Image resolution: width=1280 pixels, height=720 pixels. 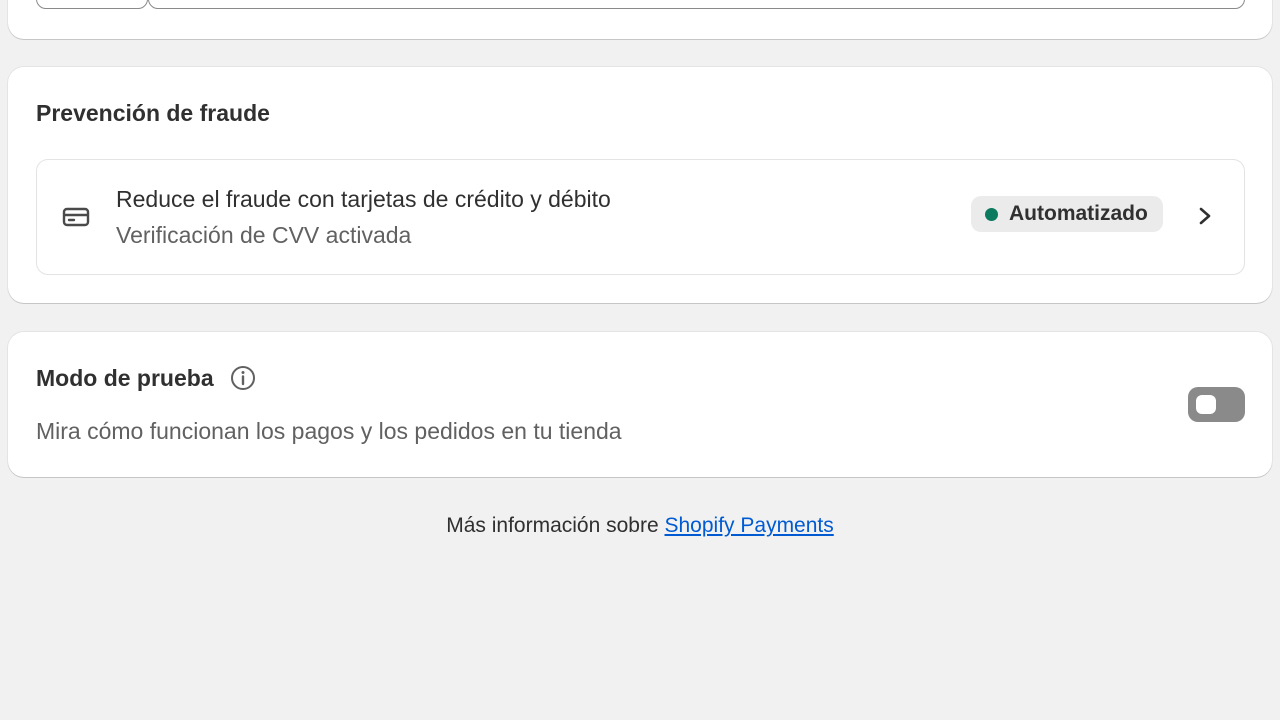 What do you see at coordinates (696, 4) in the screenshot?
I see `previous-section-input` at bounding box center [696, 4].